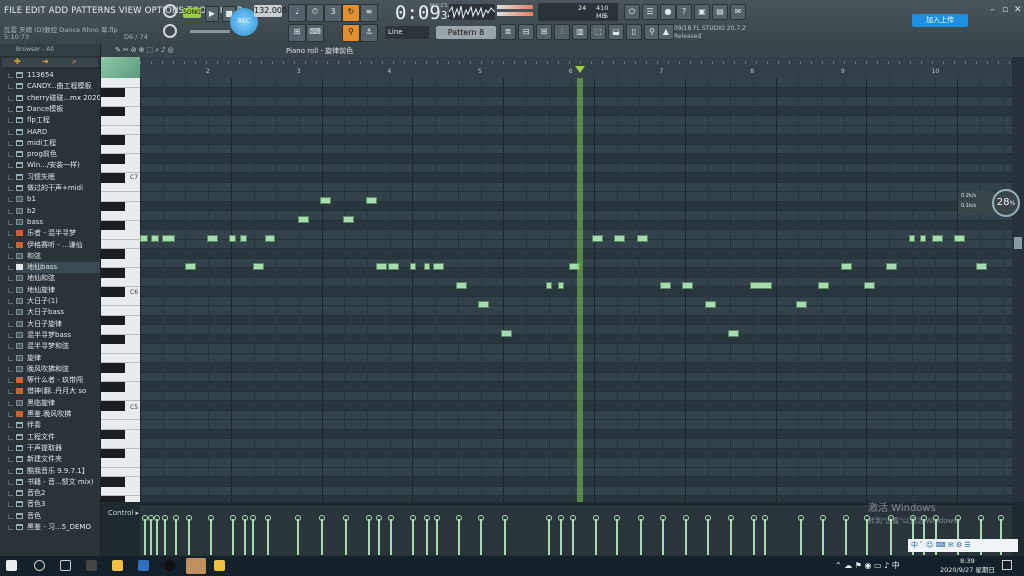  Describe the element at coordinates (297, 33) in the screenshot. I see `step-edit-icon: ⊞` at that location.